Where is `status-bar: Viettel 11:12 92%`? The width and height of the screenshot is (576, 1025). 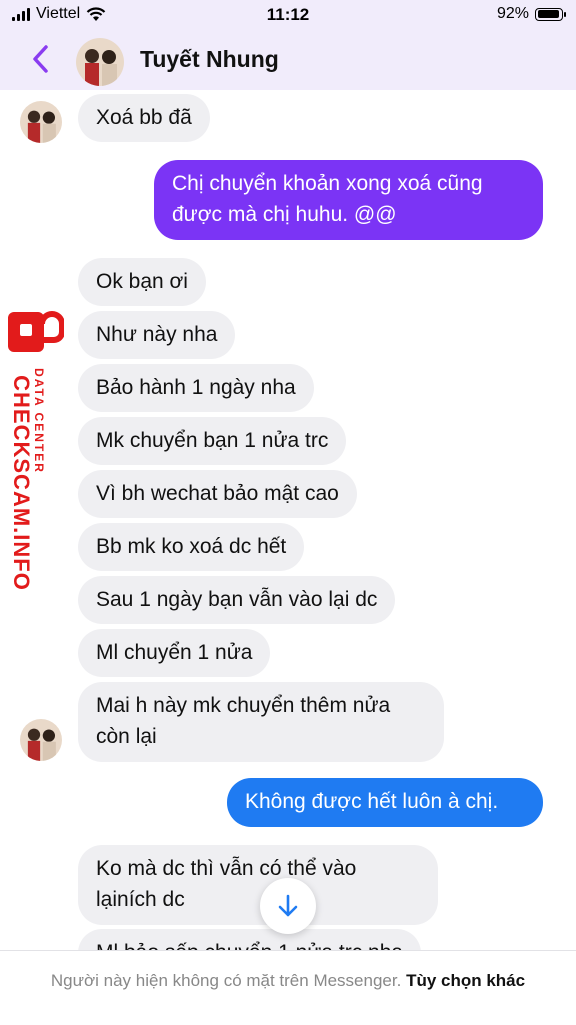
status-bar: Viettel 11:12 92% is located at coordinates (288, 15).